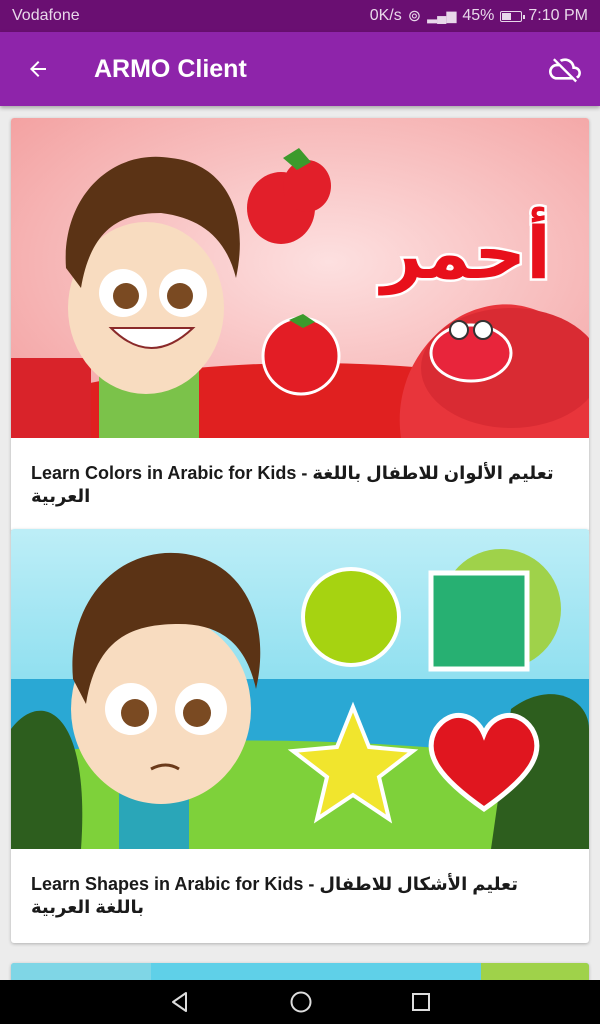  What do you see at coordinates (414, 16) in the screenshot?
I see `nfc-icon: ⊚` at bounding box center [414, 16].